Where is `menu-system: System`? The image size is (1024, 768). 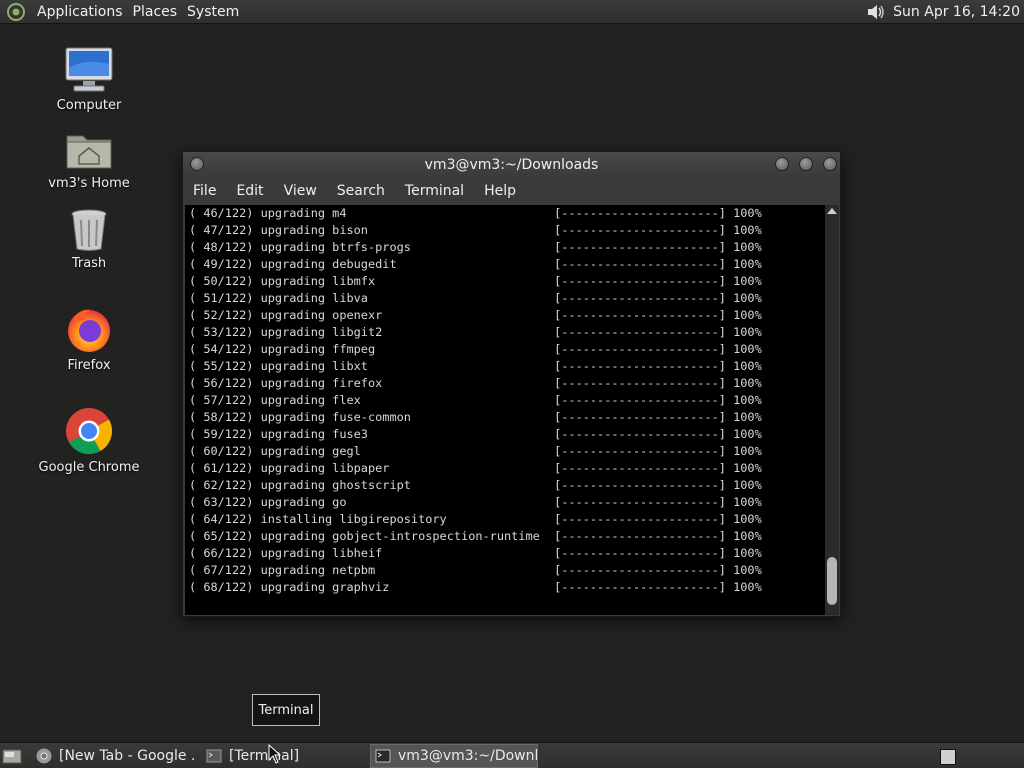
menu-system: System is located at coordinates (213, 12).